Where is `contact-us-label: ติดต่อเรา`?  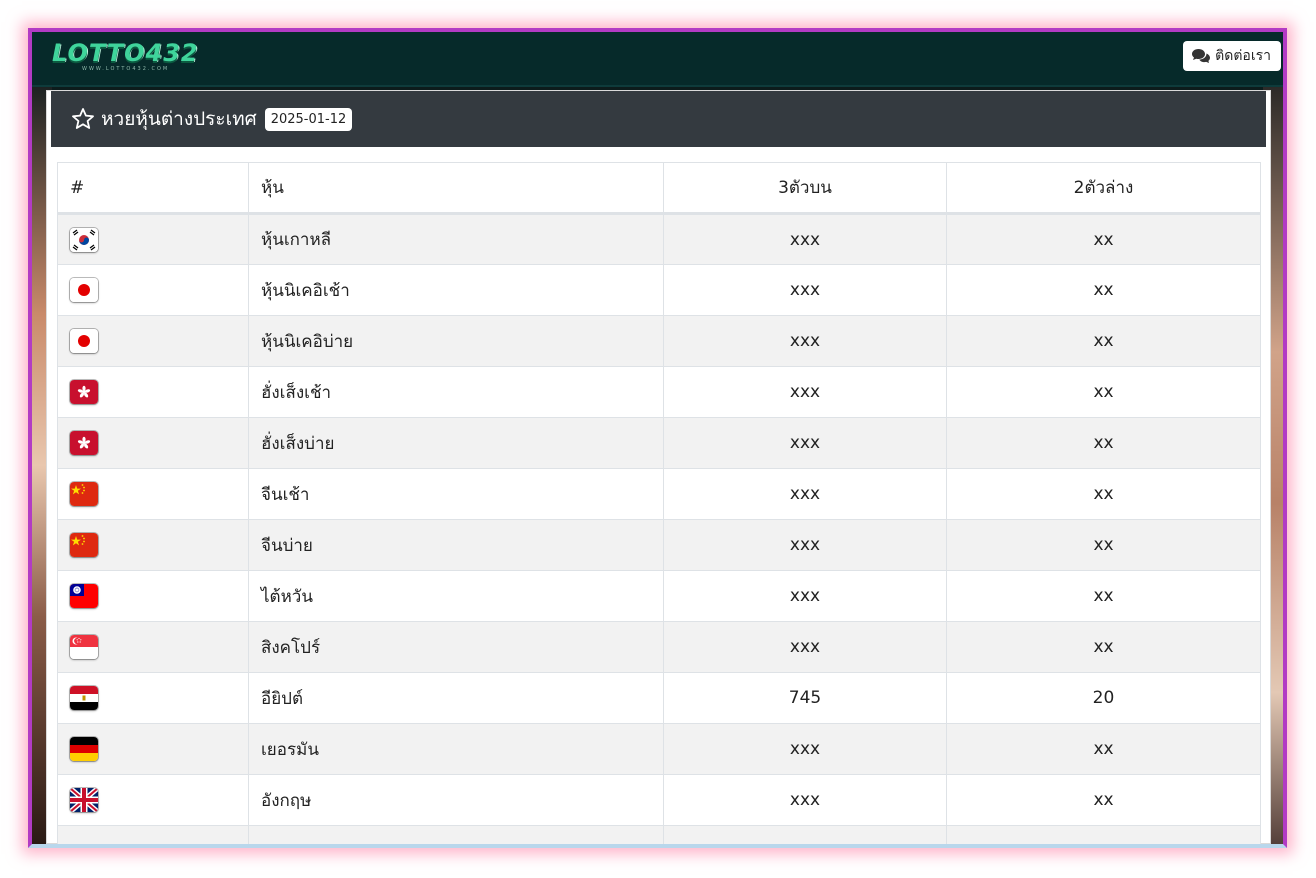
contact-us-label: ติดต่อเรา is located at coordinates (1243, 56).